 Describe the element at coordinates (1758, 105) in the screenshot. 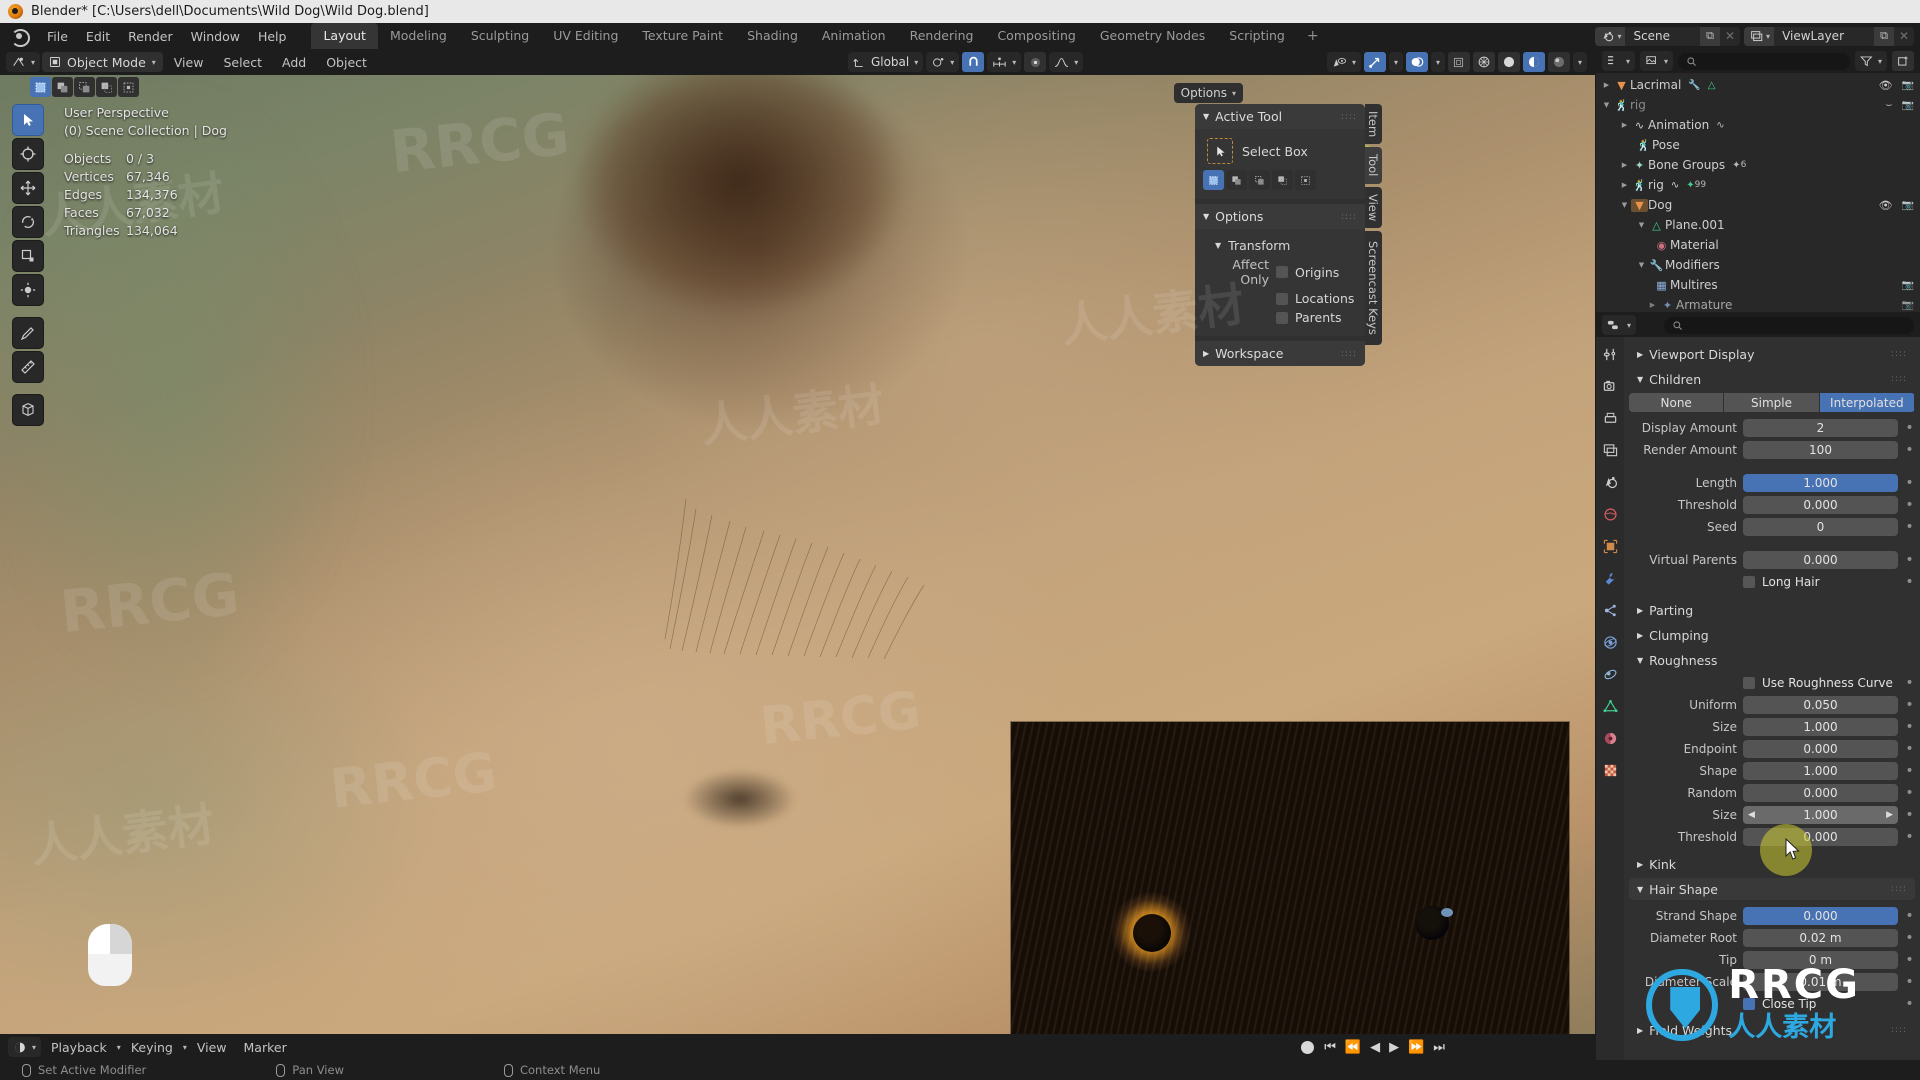

I see `outliner-row-rig: ▼ 🕺 rig ⌣ 📷` at that location.